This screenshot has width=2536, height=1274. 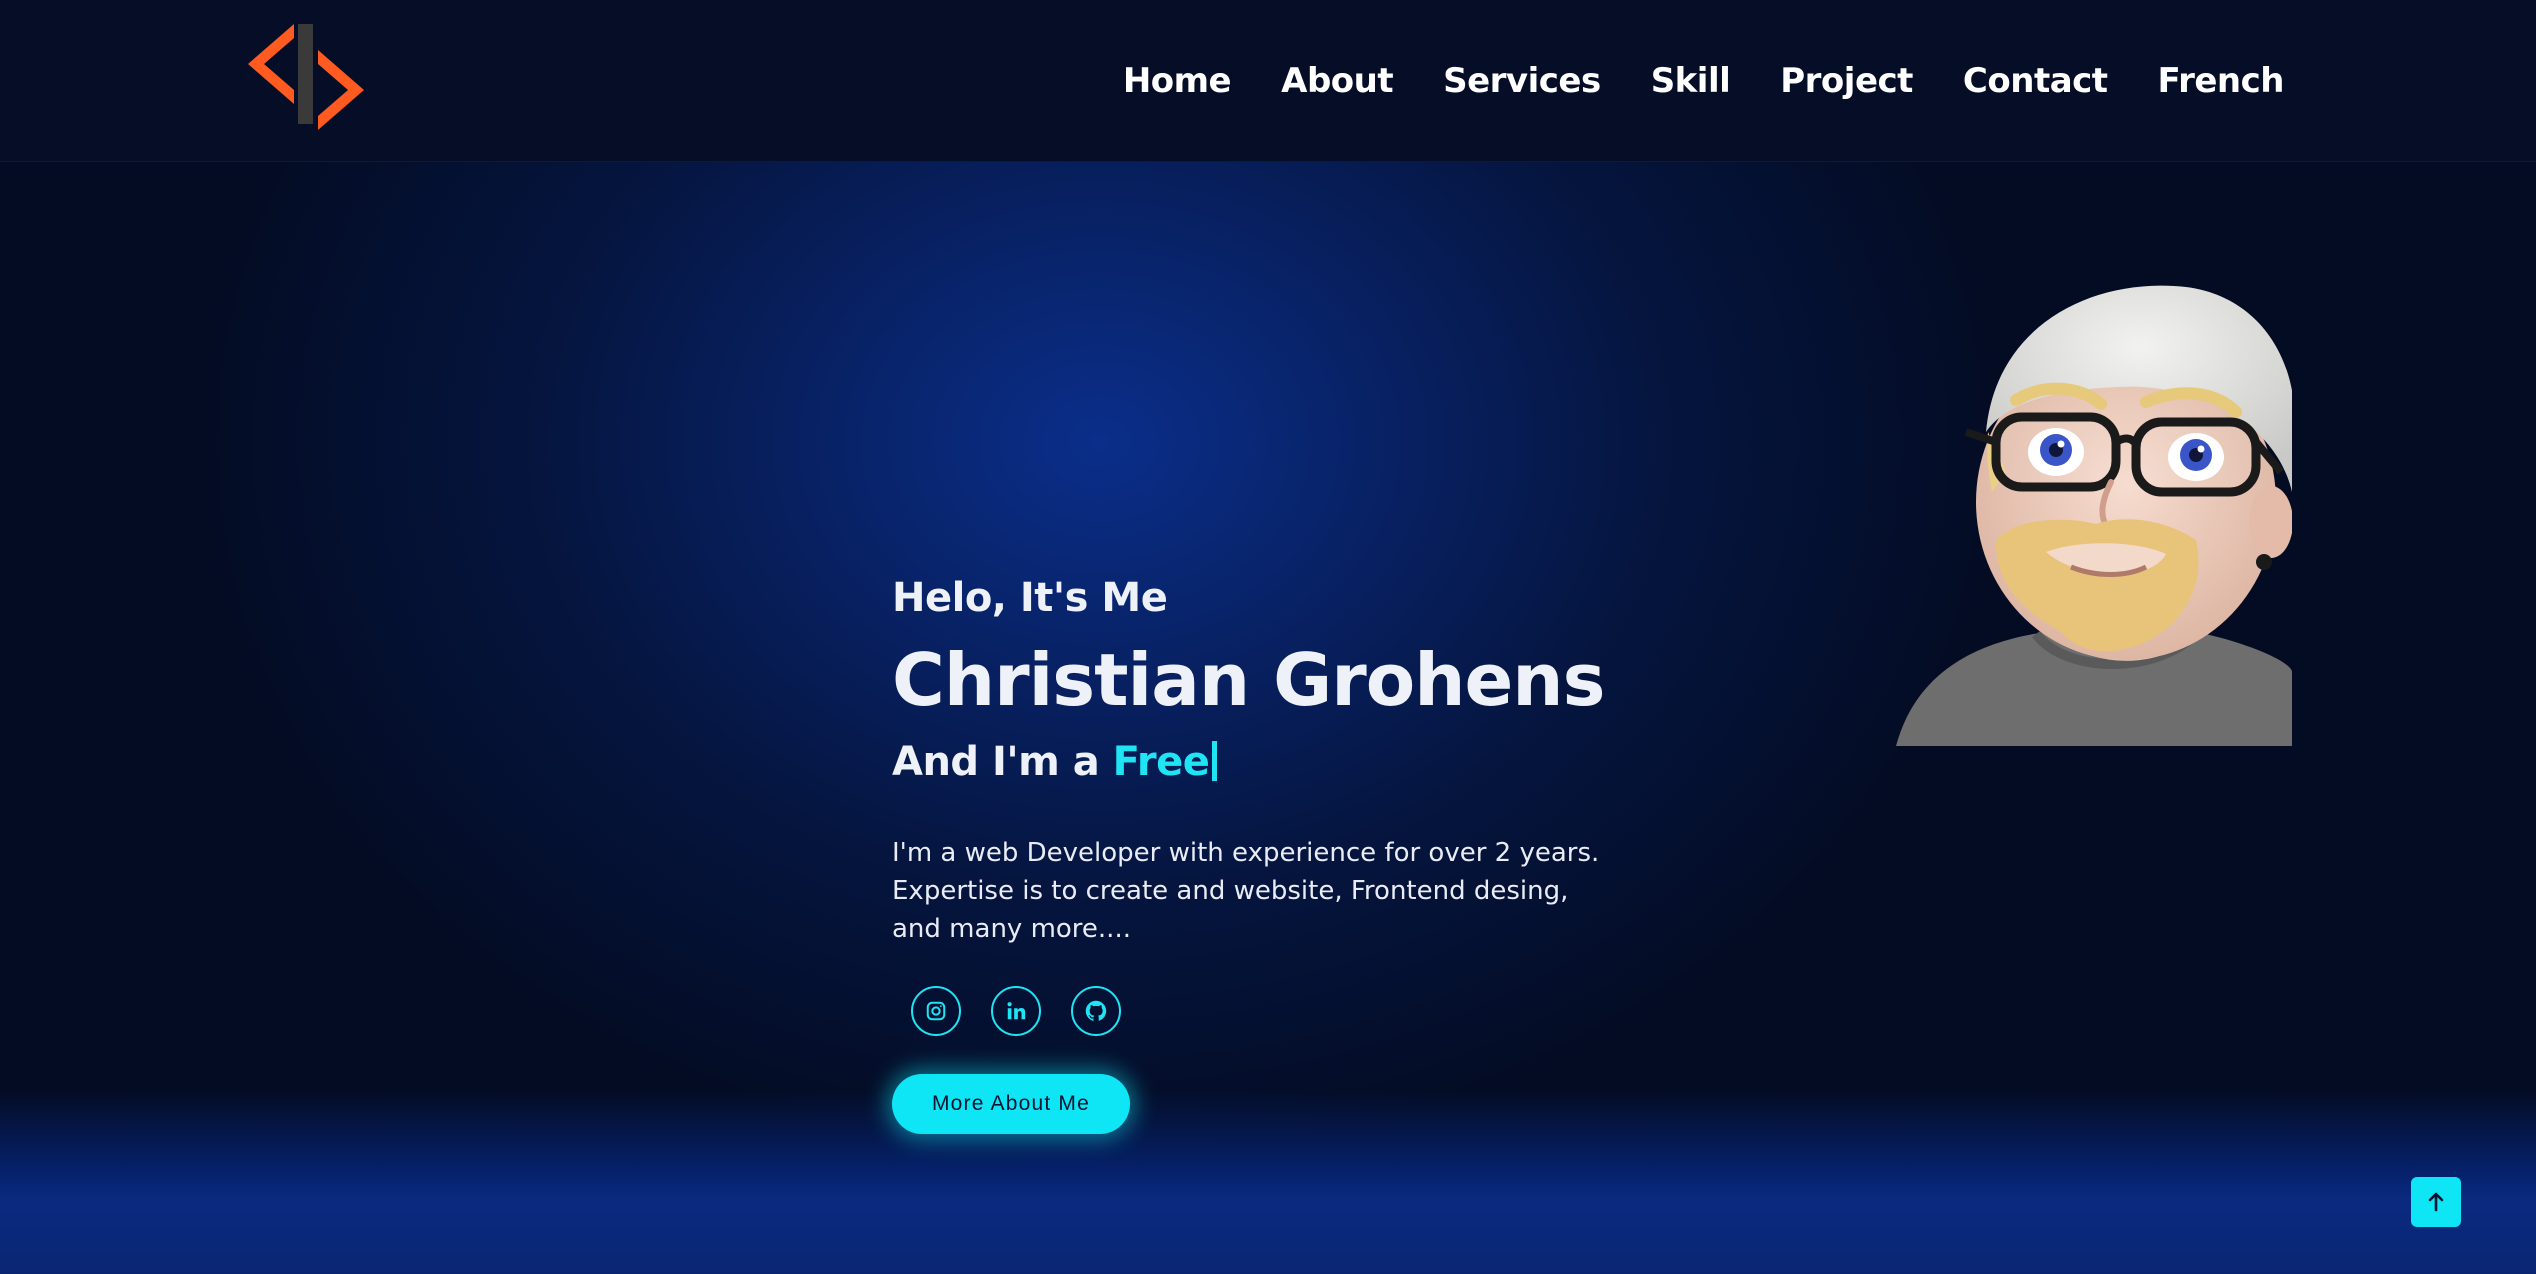 I want to click on linkedin-link, so click(x=1016, y=1011).